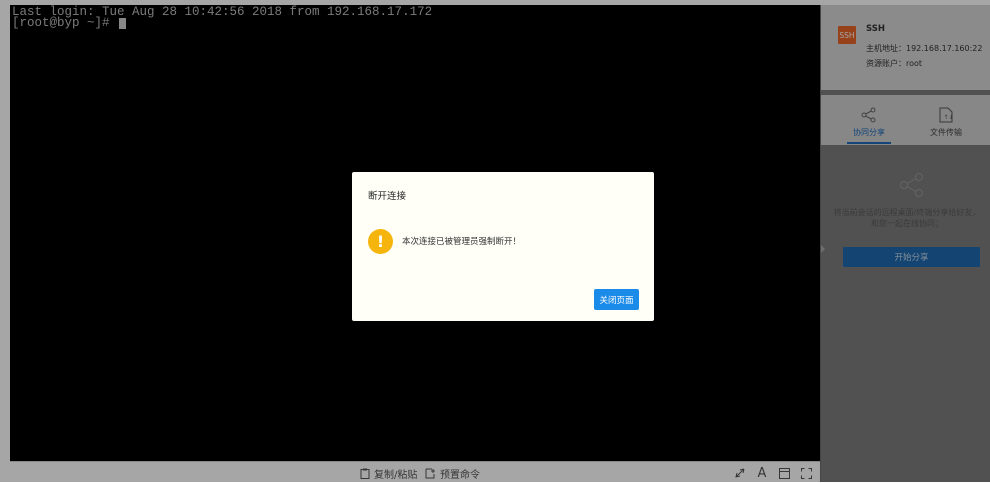 The image size is (990, 483). I want to click on dialog-title: 断开连接, so click(387, 196).